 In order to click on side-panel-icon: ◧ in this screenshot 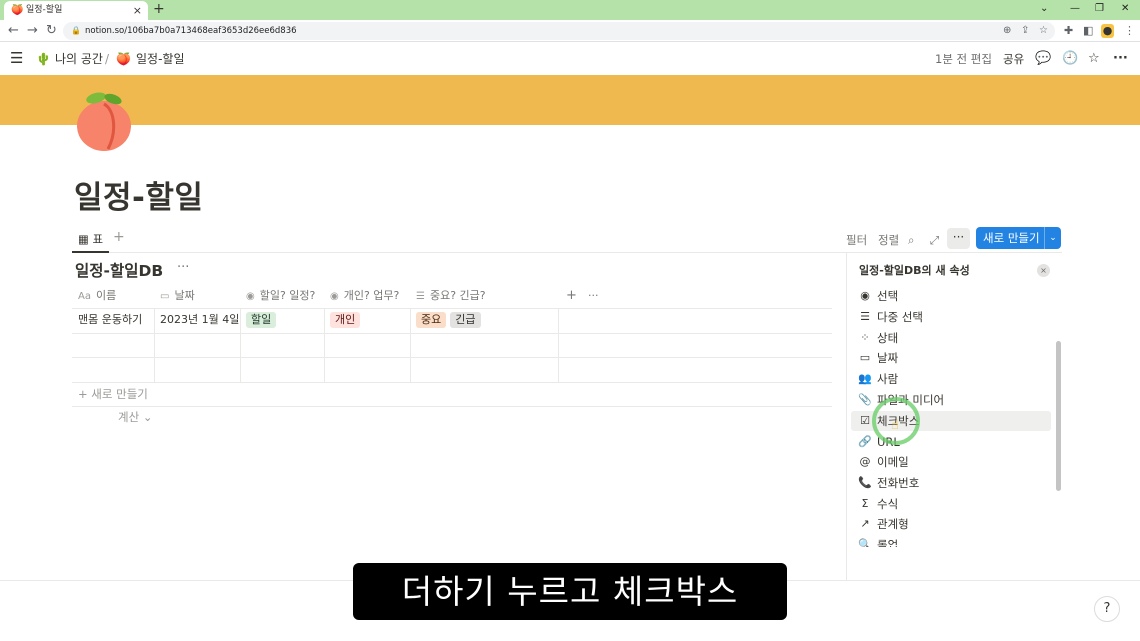, I will do `click(1088, 31)`.